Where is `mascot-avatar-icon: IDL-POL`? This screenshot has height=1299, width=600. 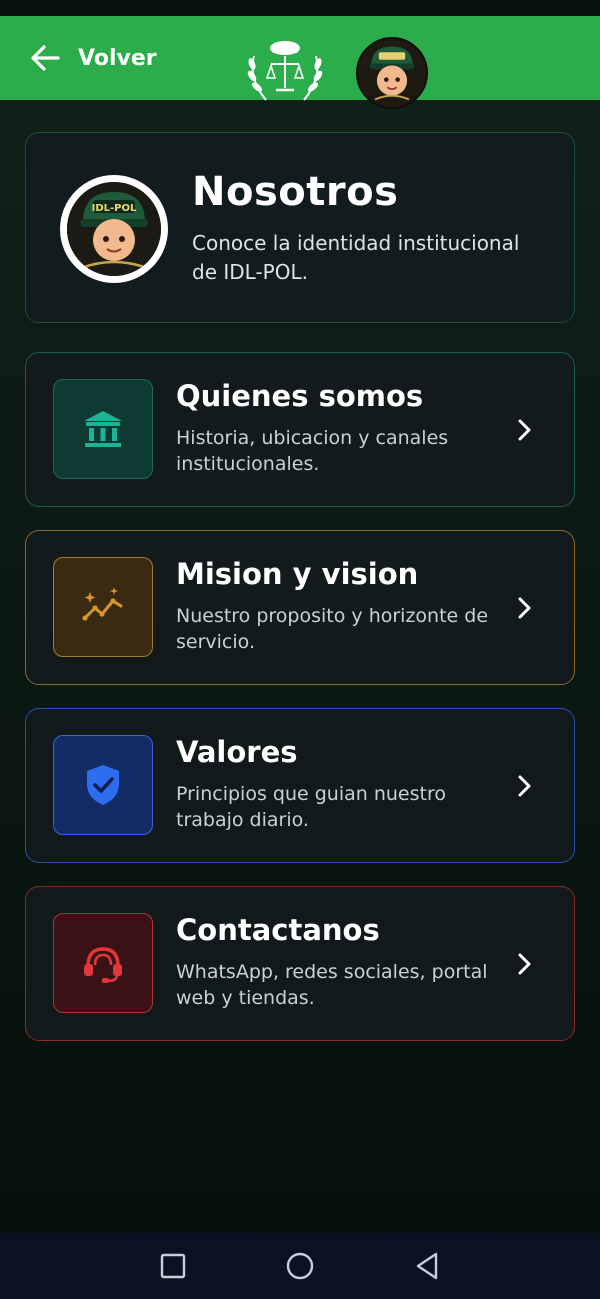
mascot-avatar-icon: IDL-POL is located at coordinates (114, 229).